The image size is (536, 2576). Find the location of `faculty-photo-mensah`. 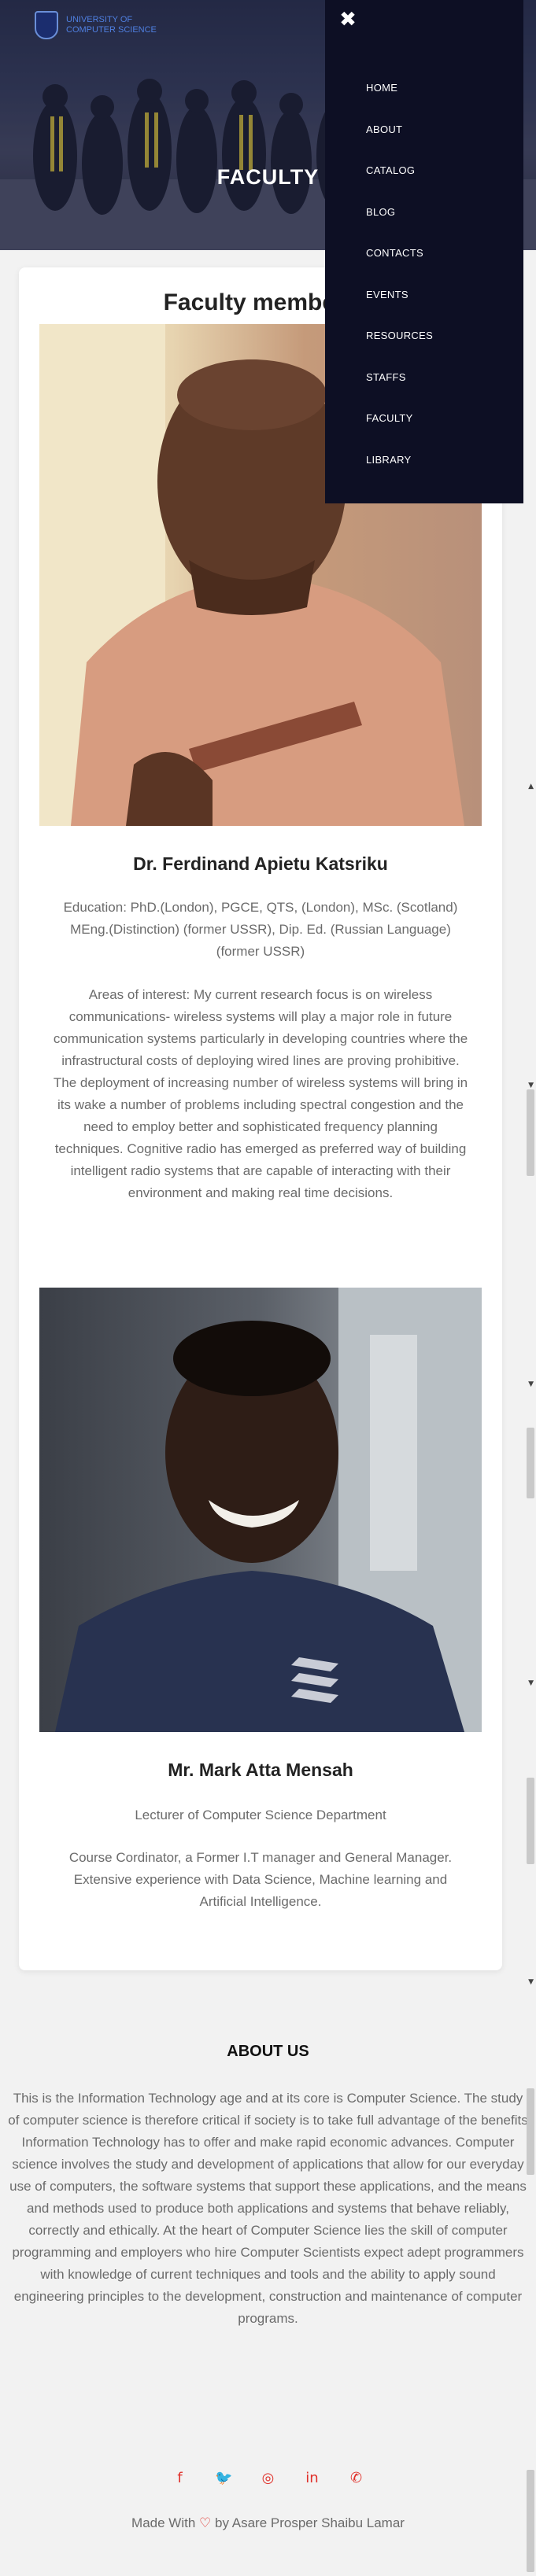

faculty-photo-mensah is located at coordinates (260, 1510).